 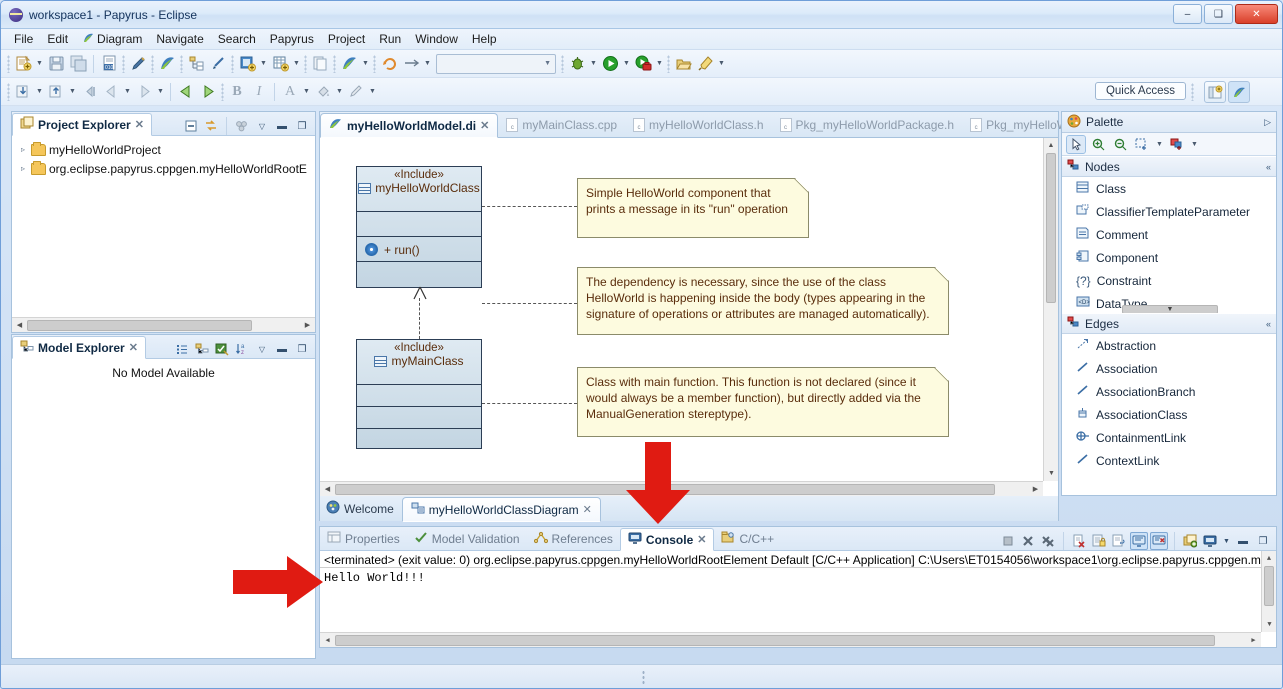 I want to click on editor-bottom-tab-class-diagram: myHelloWorldClassDiagram ✕, so click(x=501, y=509).